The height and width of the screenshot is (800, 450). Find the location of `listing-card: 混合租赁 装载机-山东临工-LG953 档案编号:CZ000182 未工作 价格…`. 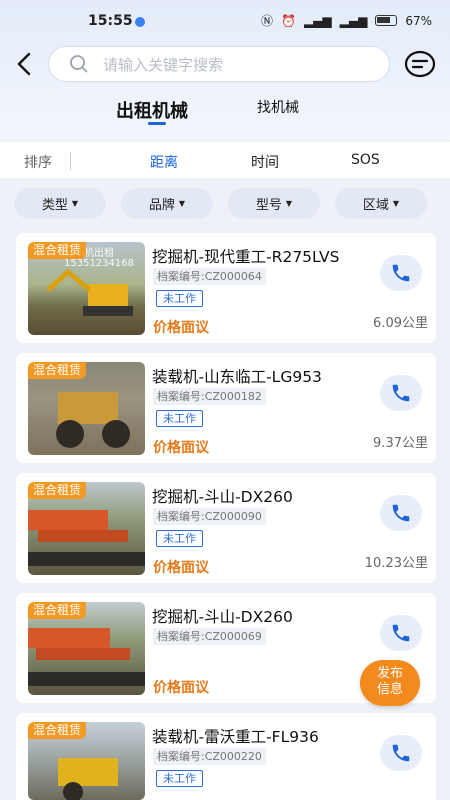

listing-card: 混合租赁 装载机-山东临工-LG953 档案编号:CZ000182 未工作 价格… is located at coordinates (226, 408).